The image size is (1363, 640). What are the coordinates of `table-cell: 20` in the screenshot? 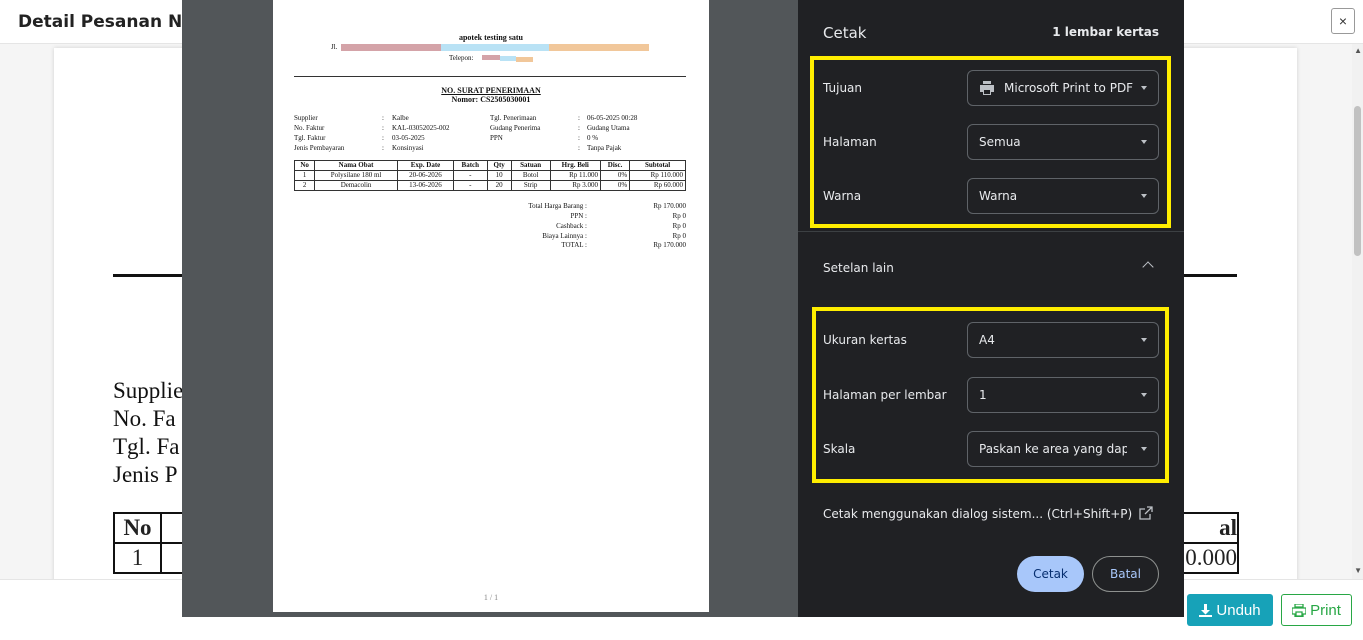 It's located at (499, 185).